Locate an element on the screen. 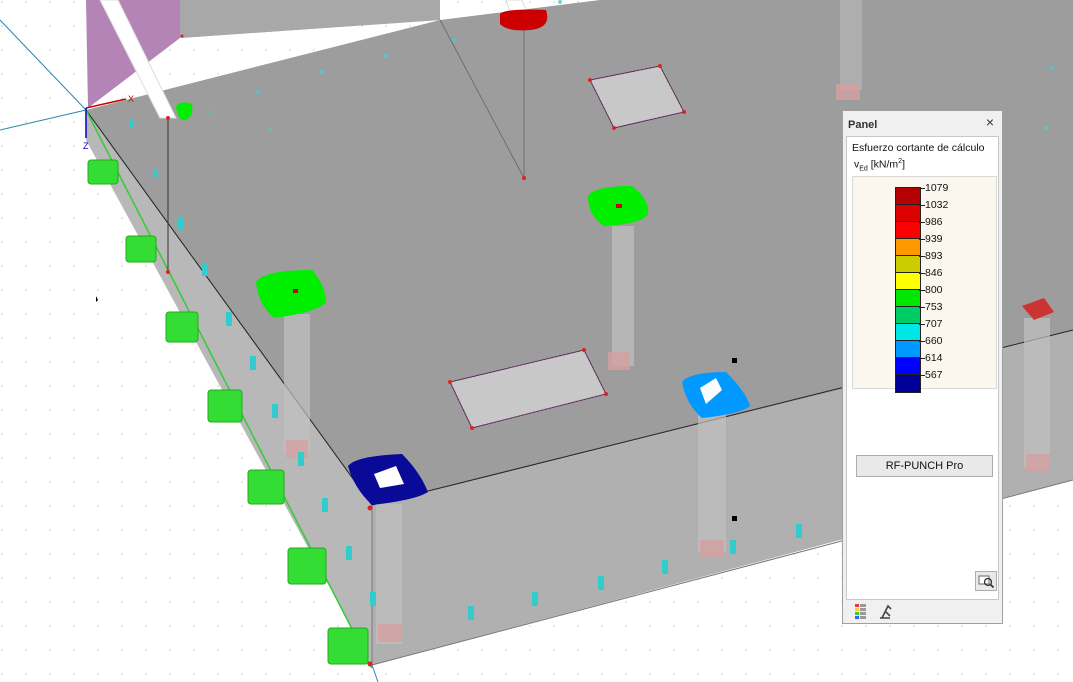  panel-tabs is located at coordinates (922, 611).